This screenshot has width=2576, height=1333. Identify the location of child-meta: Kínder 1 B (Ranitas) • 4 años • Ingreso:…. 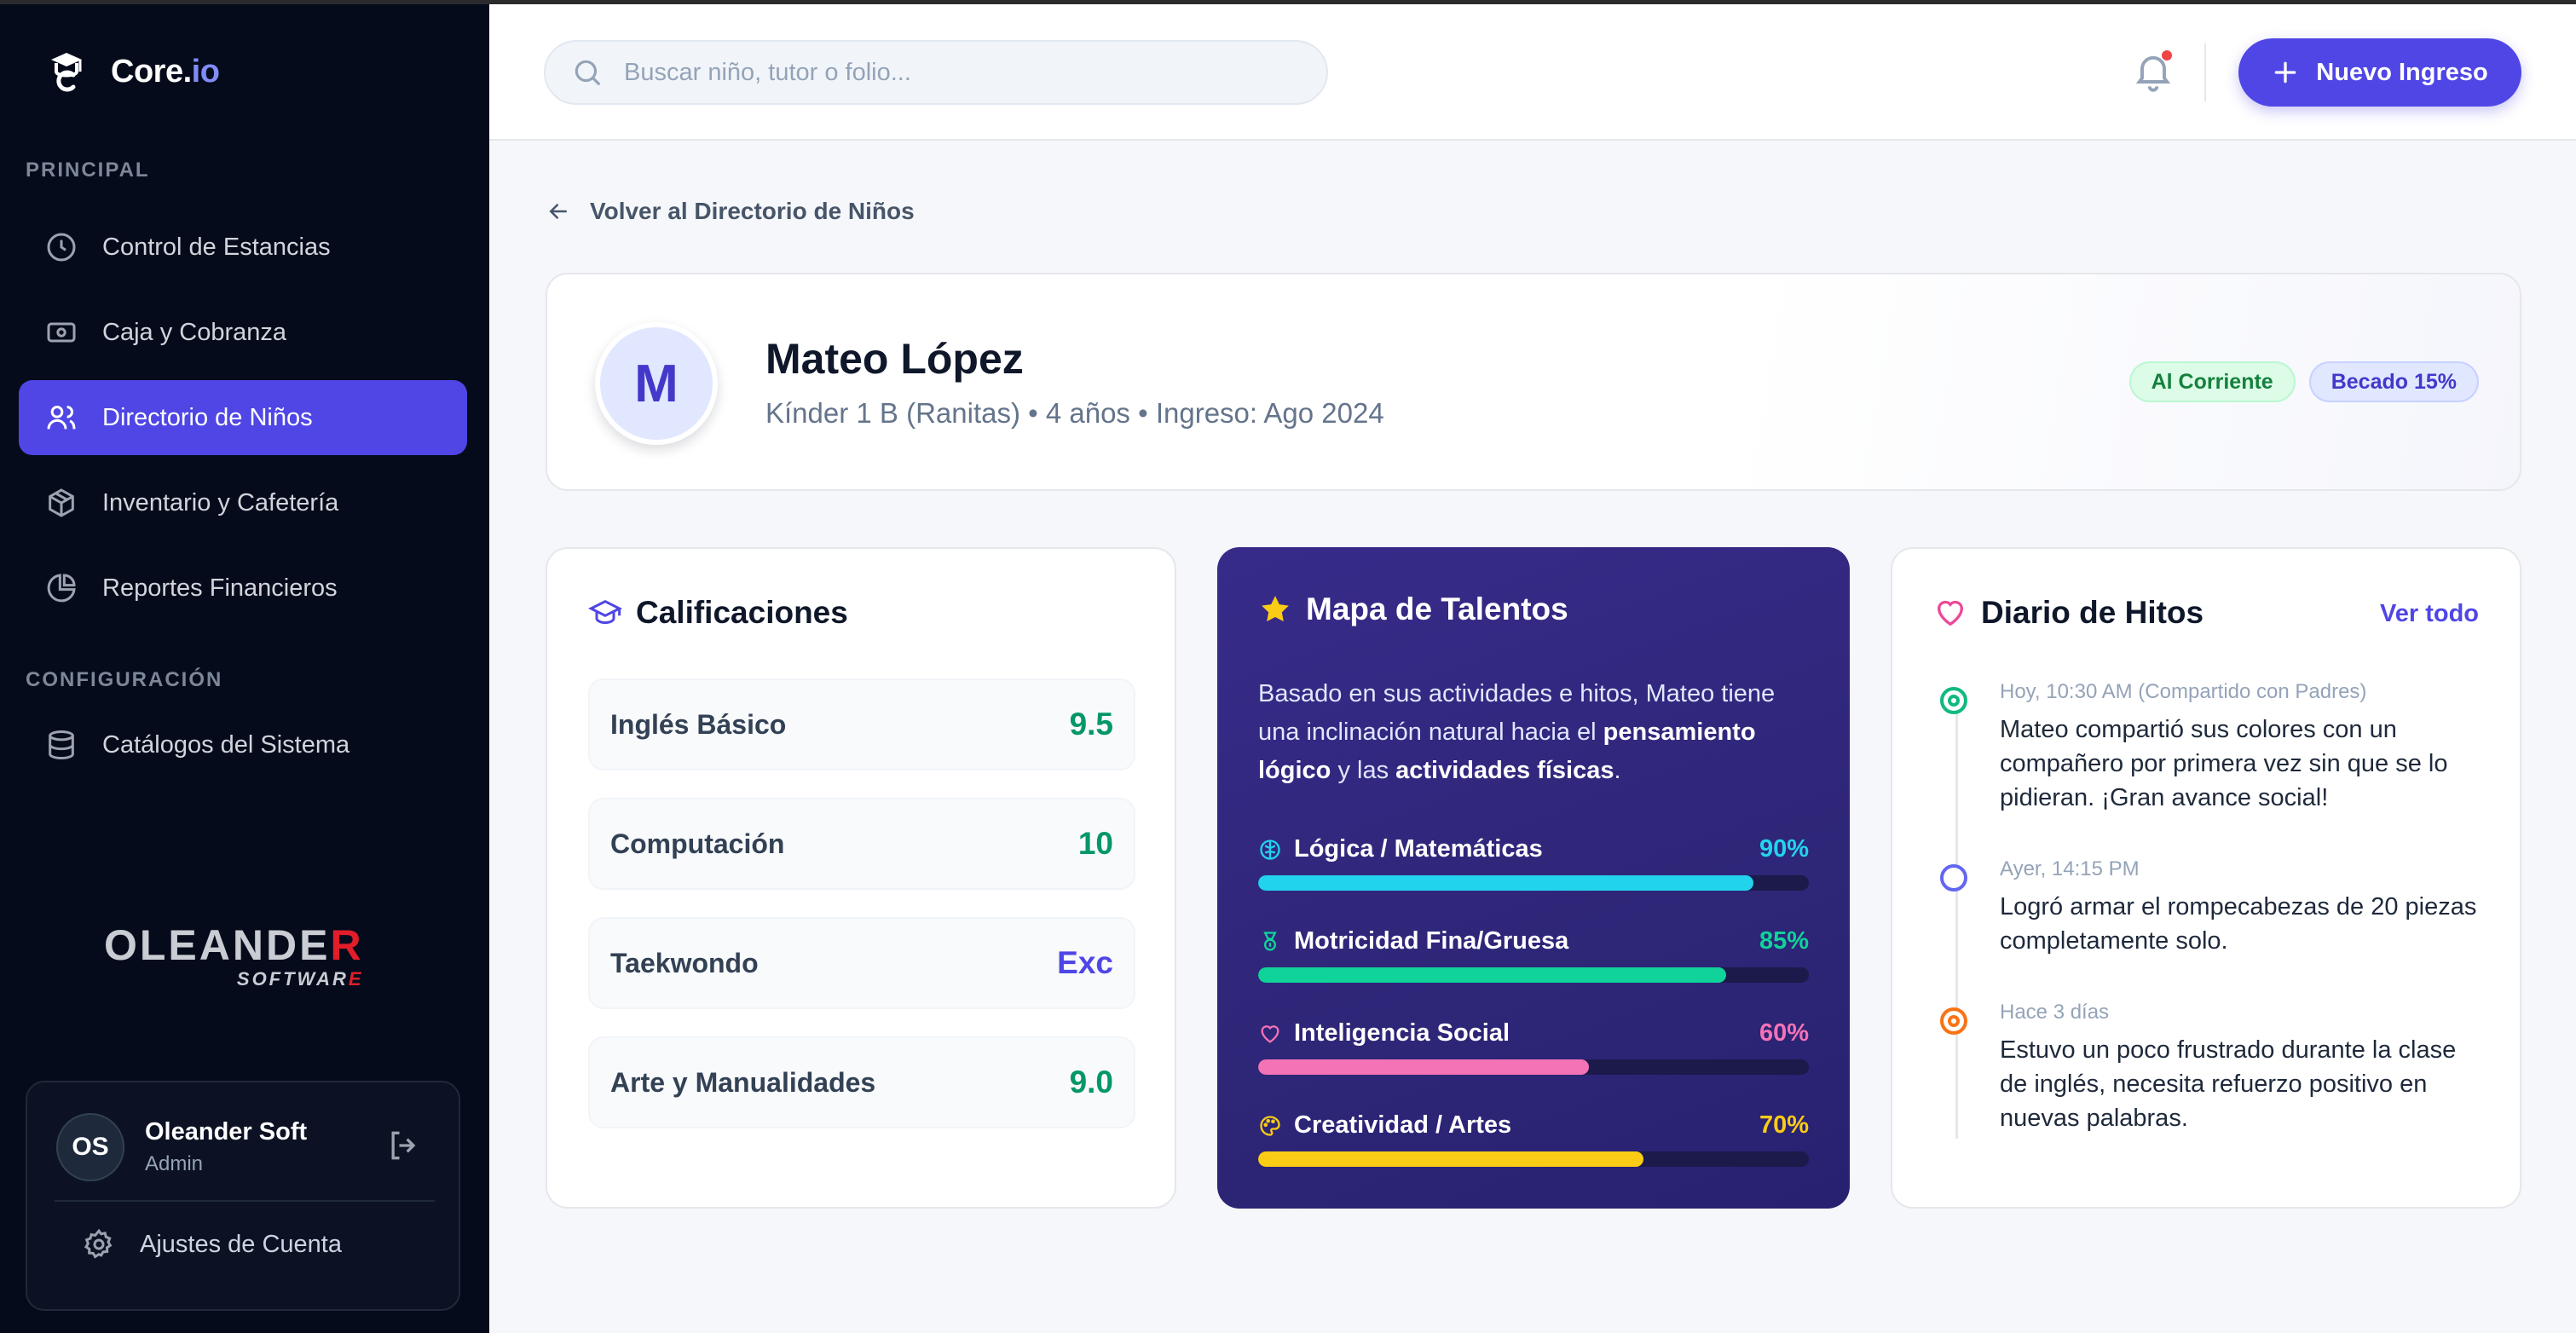
(1074, 413).